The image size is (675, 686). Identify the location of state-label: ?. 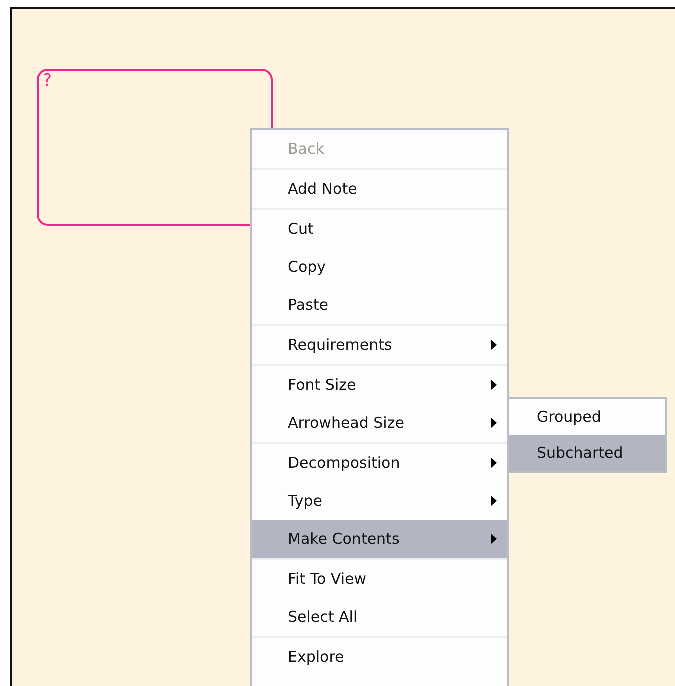
(47, 81).